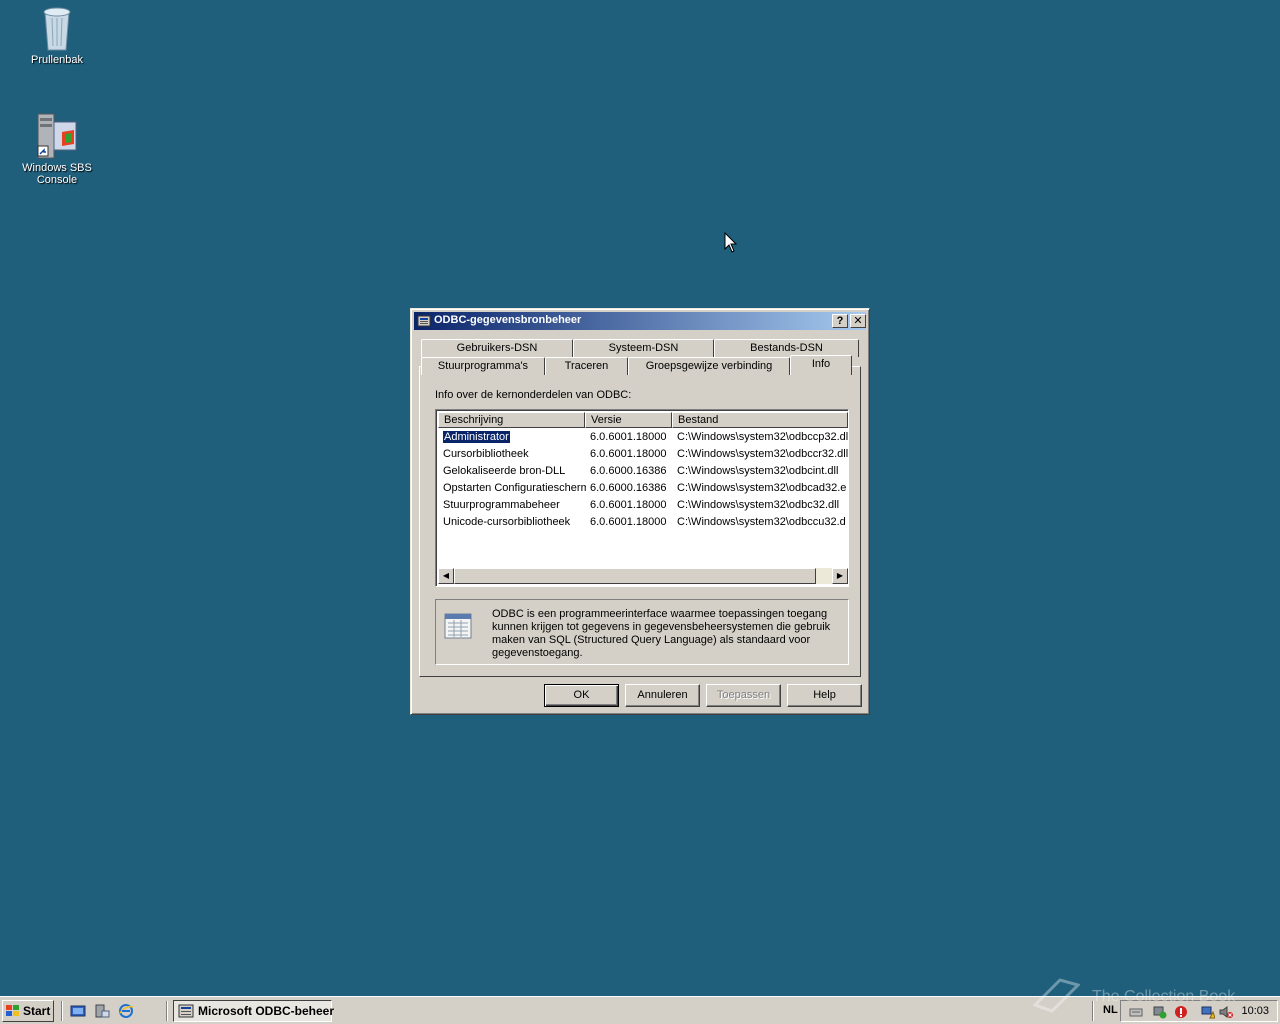  Describe the element at coordinates (858, 321) in the screenshot. I see `close-button: ✕` at that location.